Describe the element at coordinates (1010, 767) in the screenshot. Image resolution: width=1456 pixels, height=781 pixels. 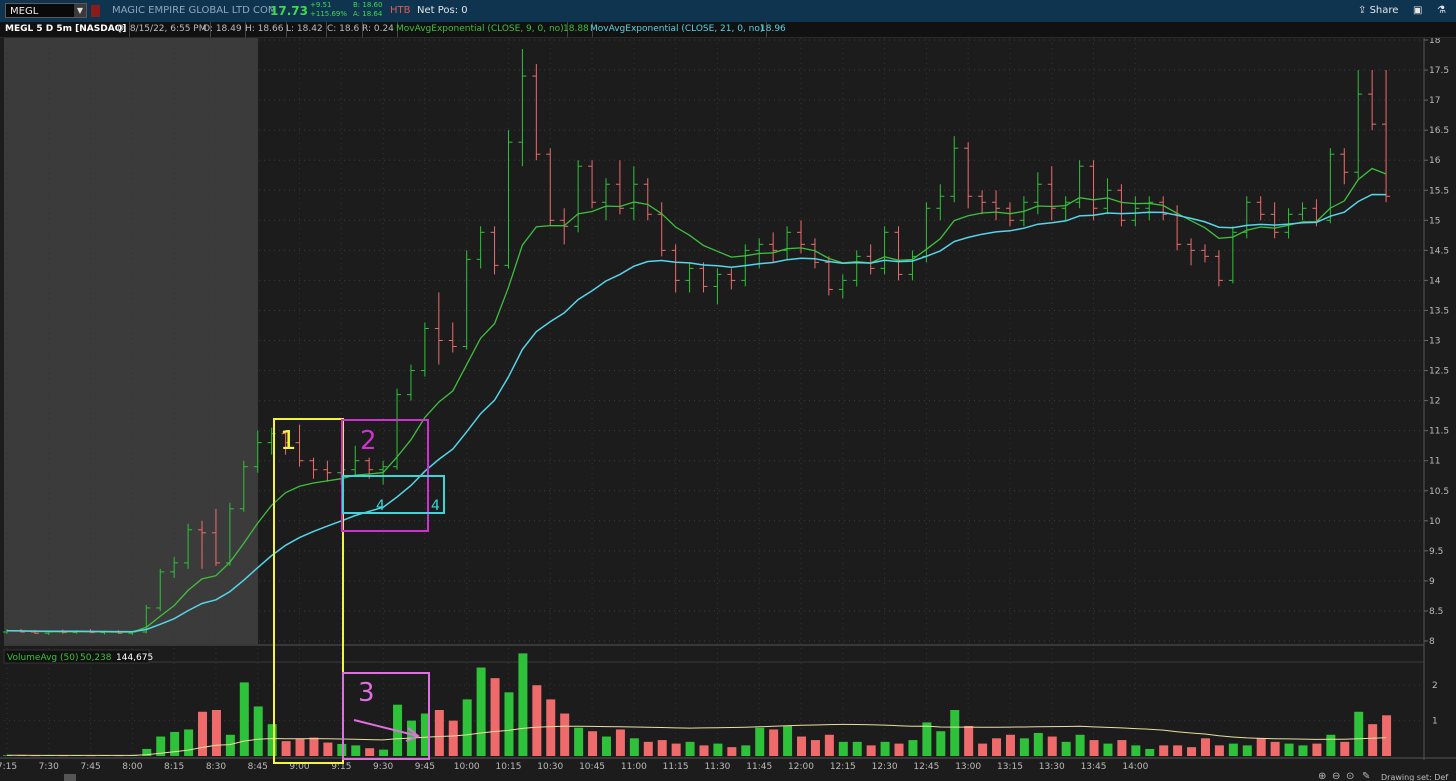
I see `time-tick-label: 13:15` at that location.